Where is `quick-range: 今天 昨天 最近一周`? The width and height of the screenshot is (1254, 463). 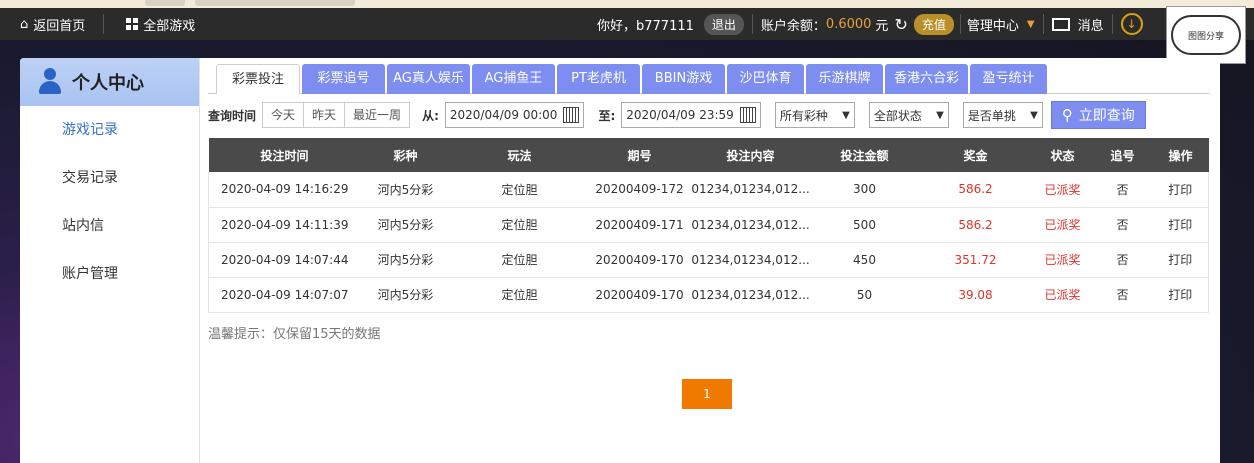 quick-range: 今天 昨天 最近一周 is located at coordinates (336, 115).